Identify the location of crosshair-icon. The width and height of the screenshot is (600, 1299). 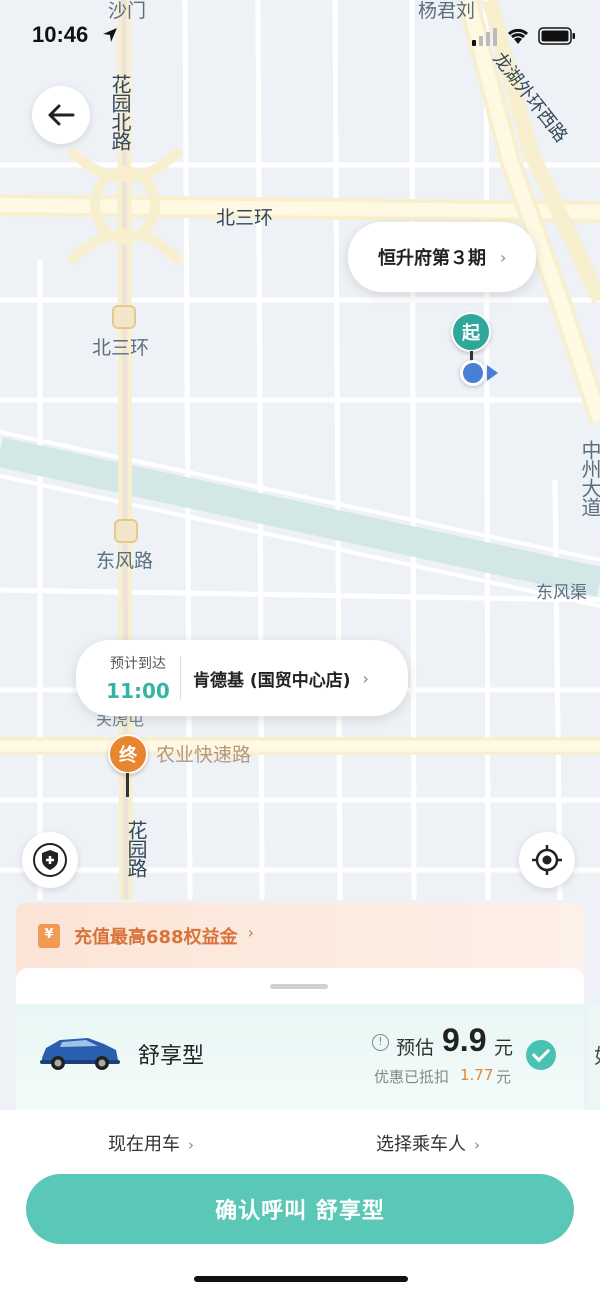
(547, 860).